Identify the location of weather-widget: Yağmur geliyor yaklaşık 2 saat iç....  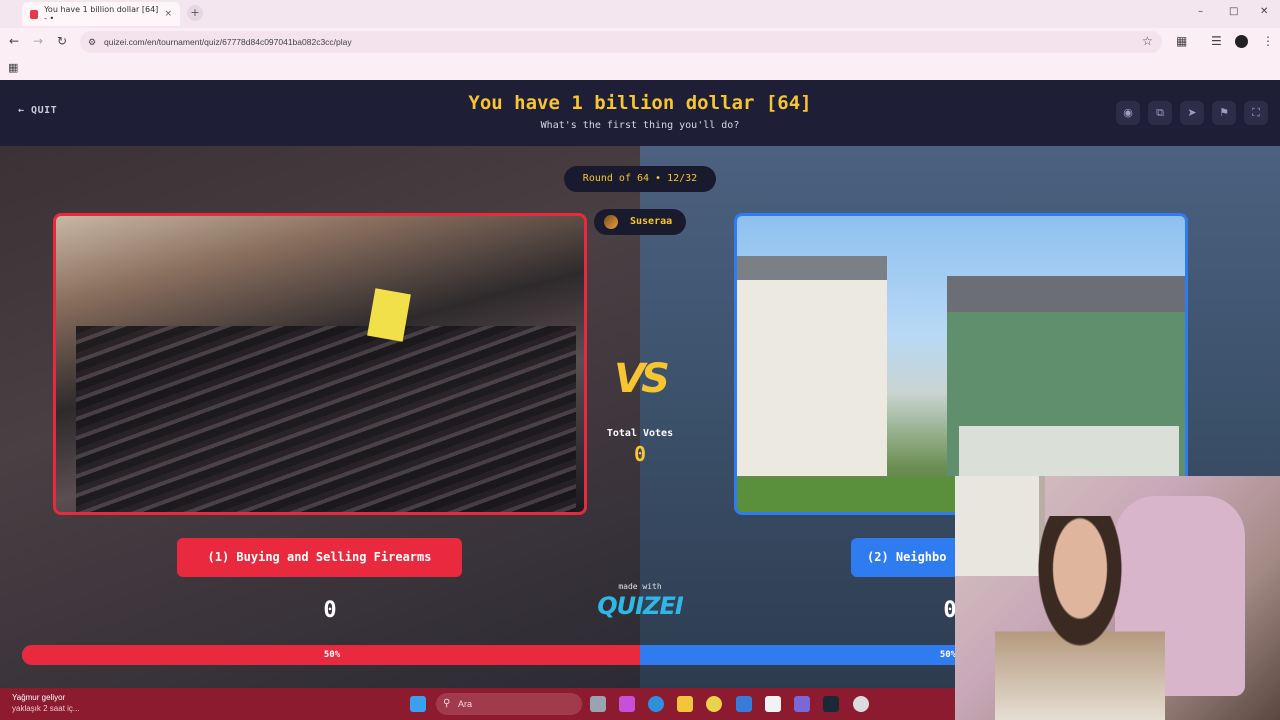
(46, 703).